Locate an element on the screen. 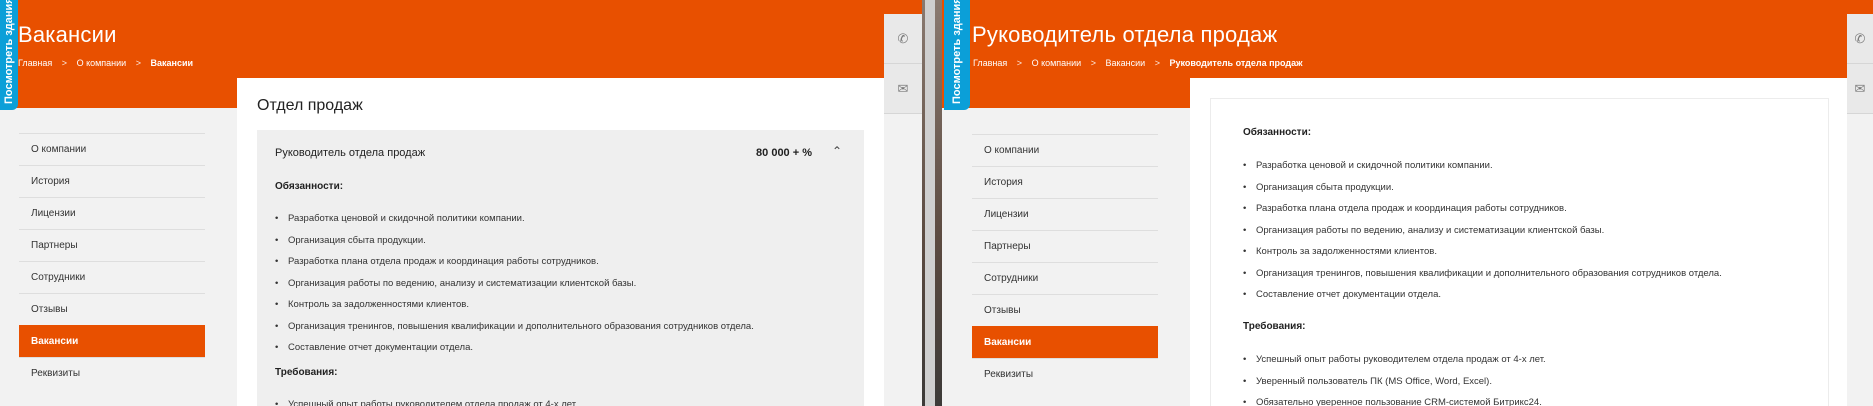 The width and height of the screenshot is (1873, 406). breadcrumb-vacancies: Вакансии is located at coordinates (1126, 63).